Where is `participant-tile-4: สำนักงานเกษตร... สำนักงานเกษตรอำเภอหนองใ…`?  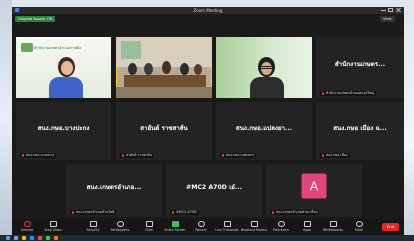
participant-tile-4: สำนักงานเกษตร... สำนักงานเกษตรอำเภอหนองใ… is located at coordinates (360, 67).